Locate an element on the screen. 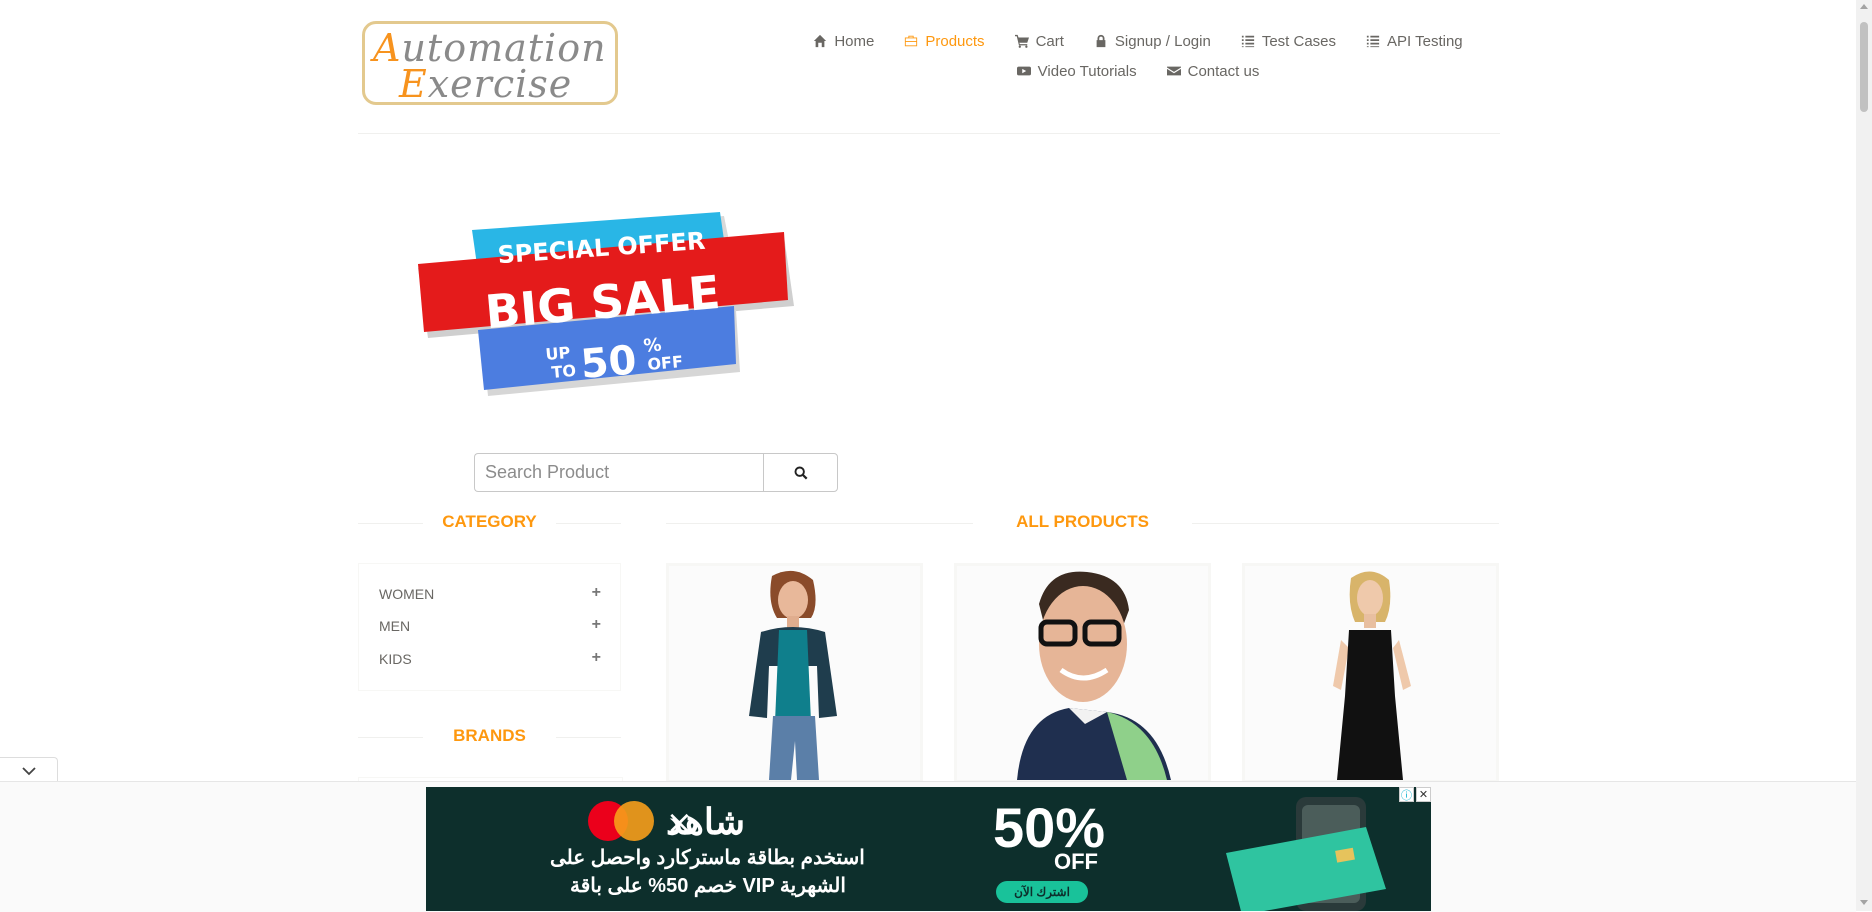 Image resolution: width=1872 pixels, height=912 pixels. youtube-icon is located at coordinates (1023, 71).